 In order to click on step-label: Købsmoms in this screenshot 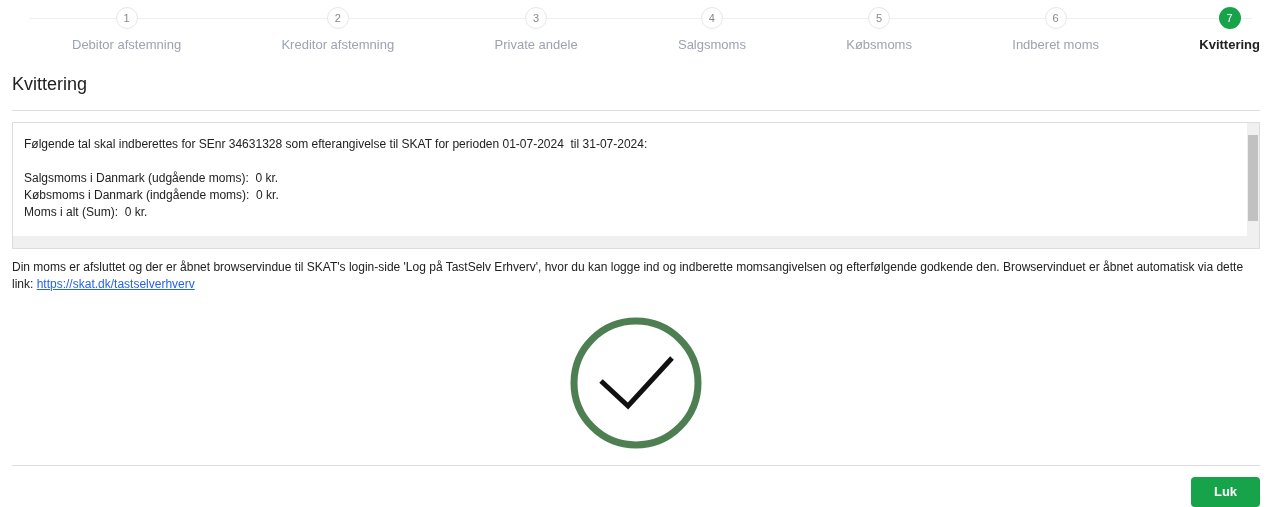, I will do `click(879, 45)`.